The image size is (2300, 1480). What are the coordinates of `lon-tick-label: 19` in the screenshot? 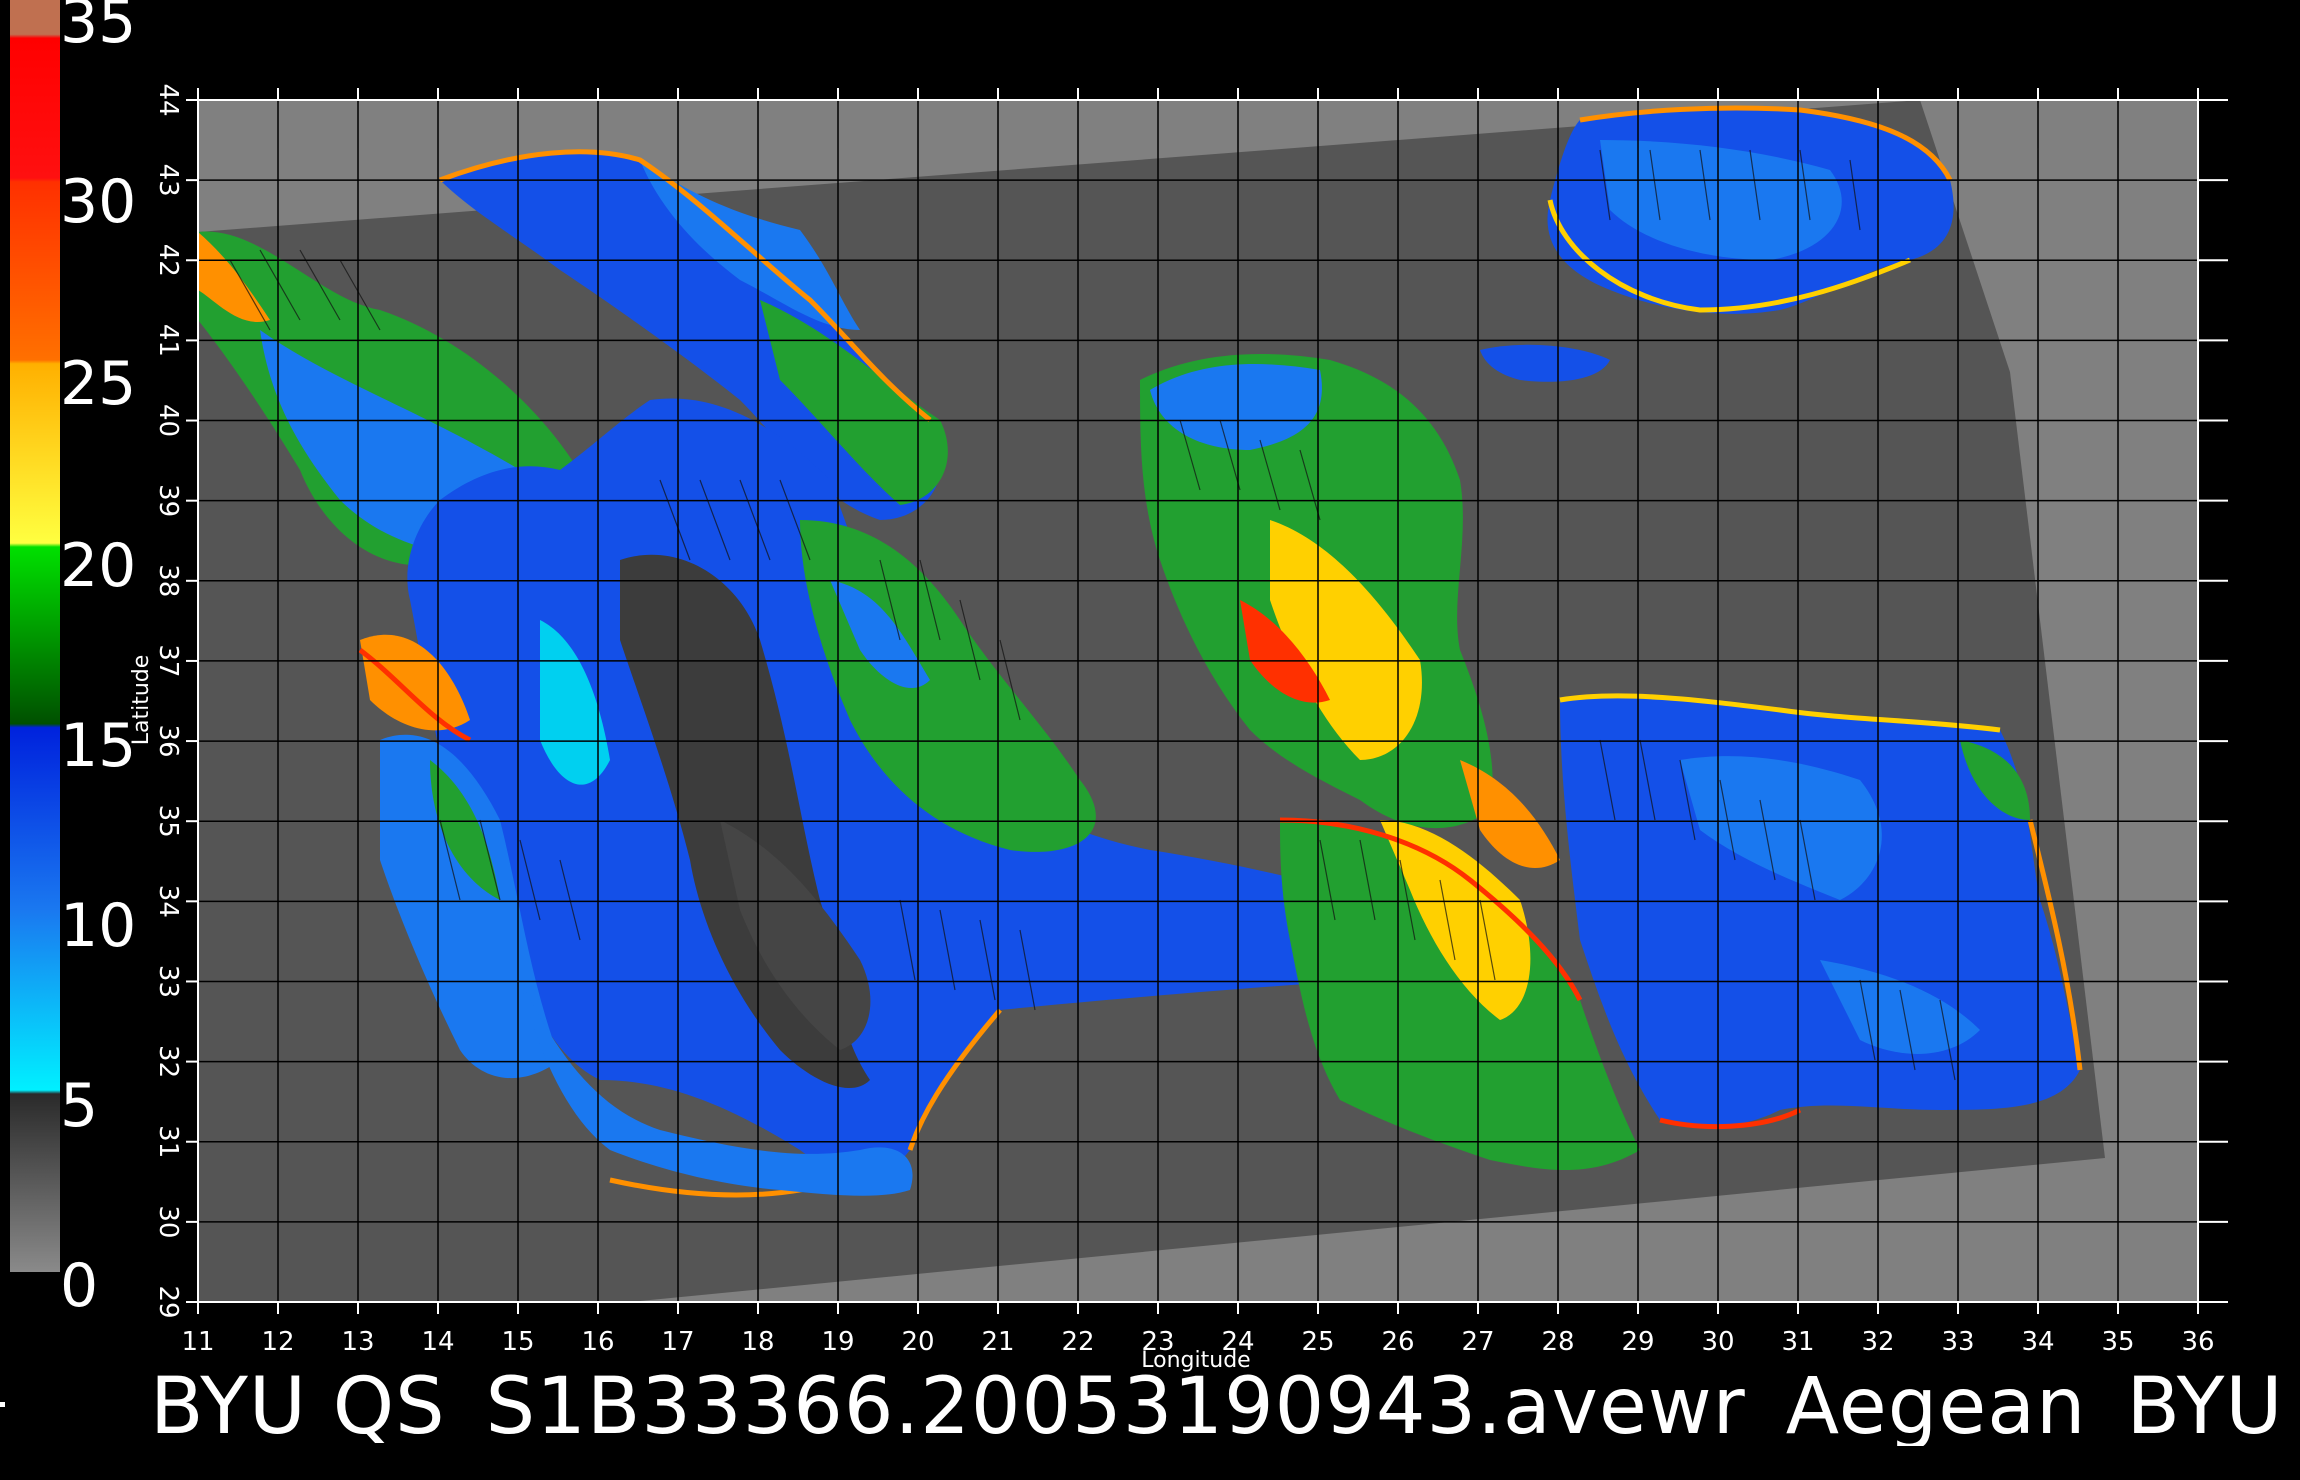 It's located at (837, 1342).